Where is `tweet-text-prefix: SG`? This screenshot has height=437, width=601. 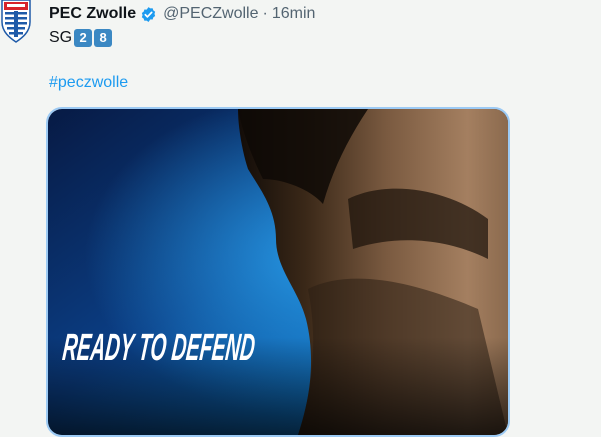 tweet-text-prefix: SG is located at coordinates (61, 37).